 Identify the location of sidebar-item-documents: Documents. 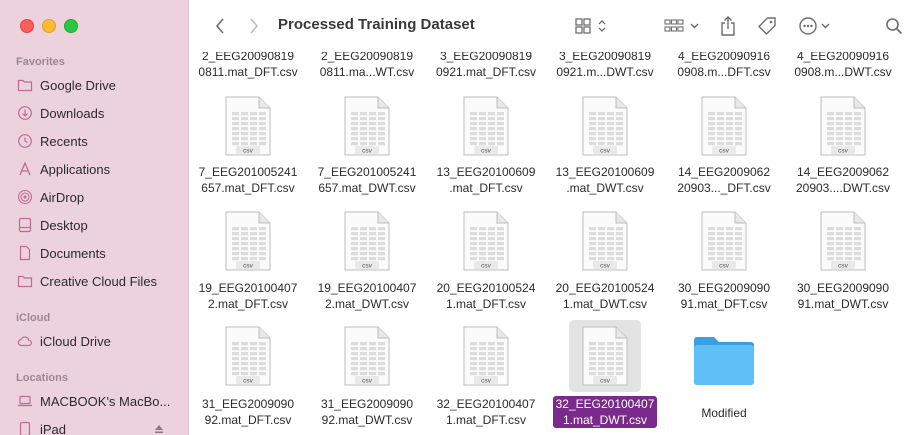
(100, 253).